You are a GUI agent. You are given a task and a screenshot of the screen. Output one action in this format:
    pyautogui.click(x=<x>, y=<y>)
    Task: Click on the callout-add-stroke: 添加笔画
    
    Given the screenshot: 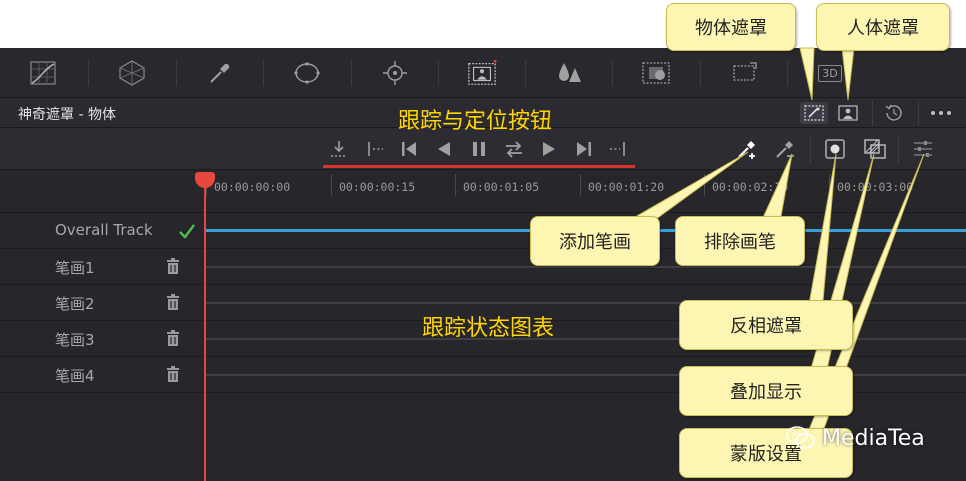 What is the action you would take?
    pyautogui.click(x=595, y=241)
    